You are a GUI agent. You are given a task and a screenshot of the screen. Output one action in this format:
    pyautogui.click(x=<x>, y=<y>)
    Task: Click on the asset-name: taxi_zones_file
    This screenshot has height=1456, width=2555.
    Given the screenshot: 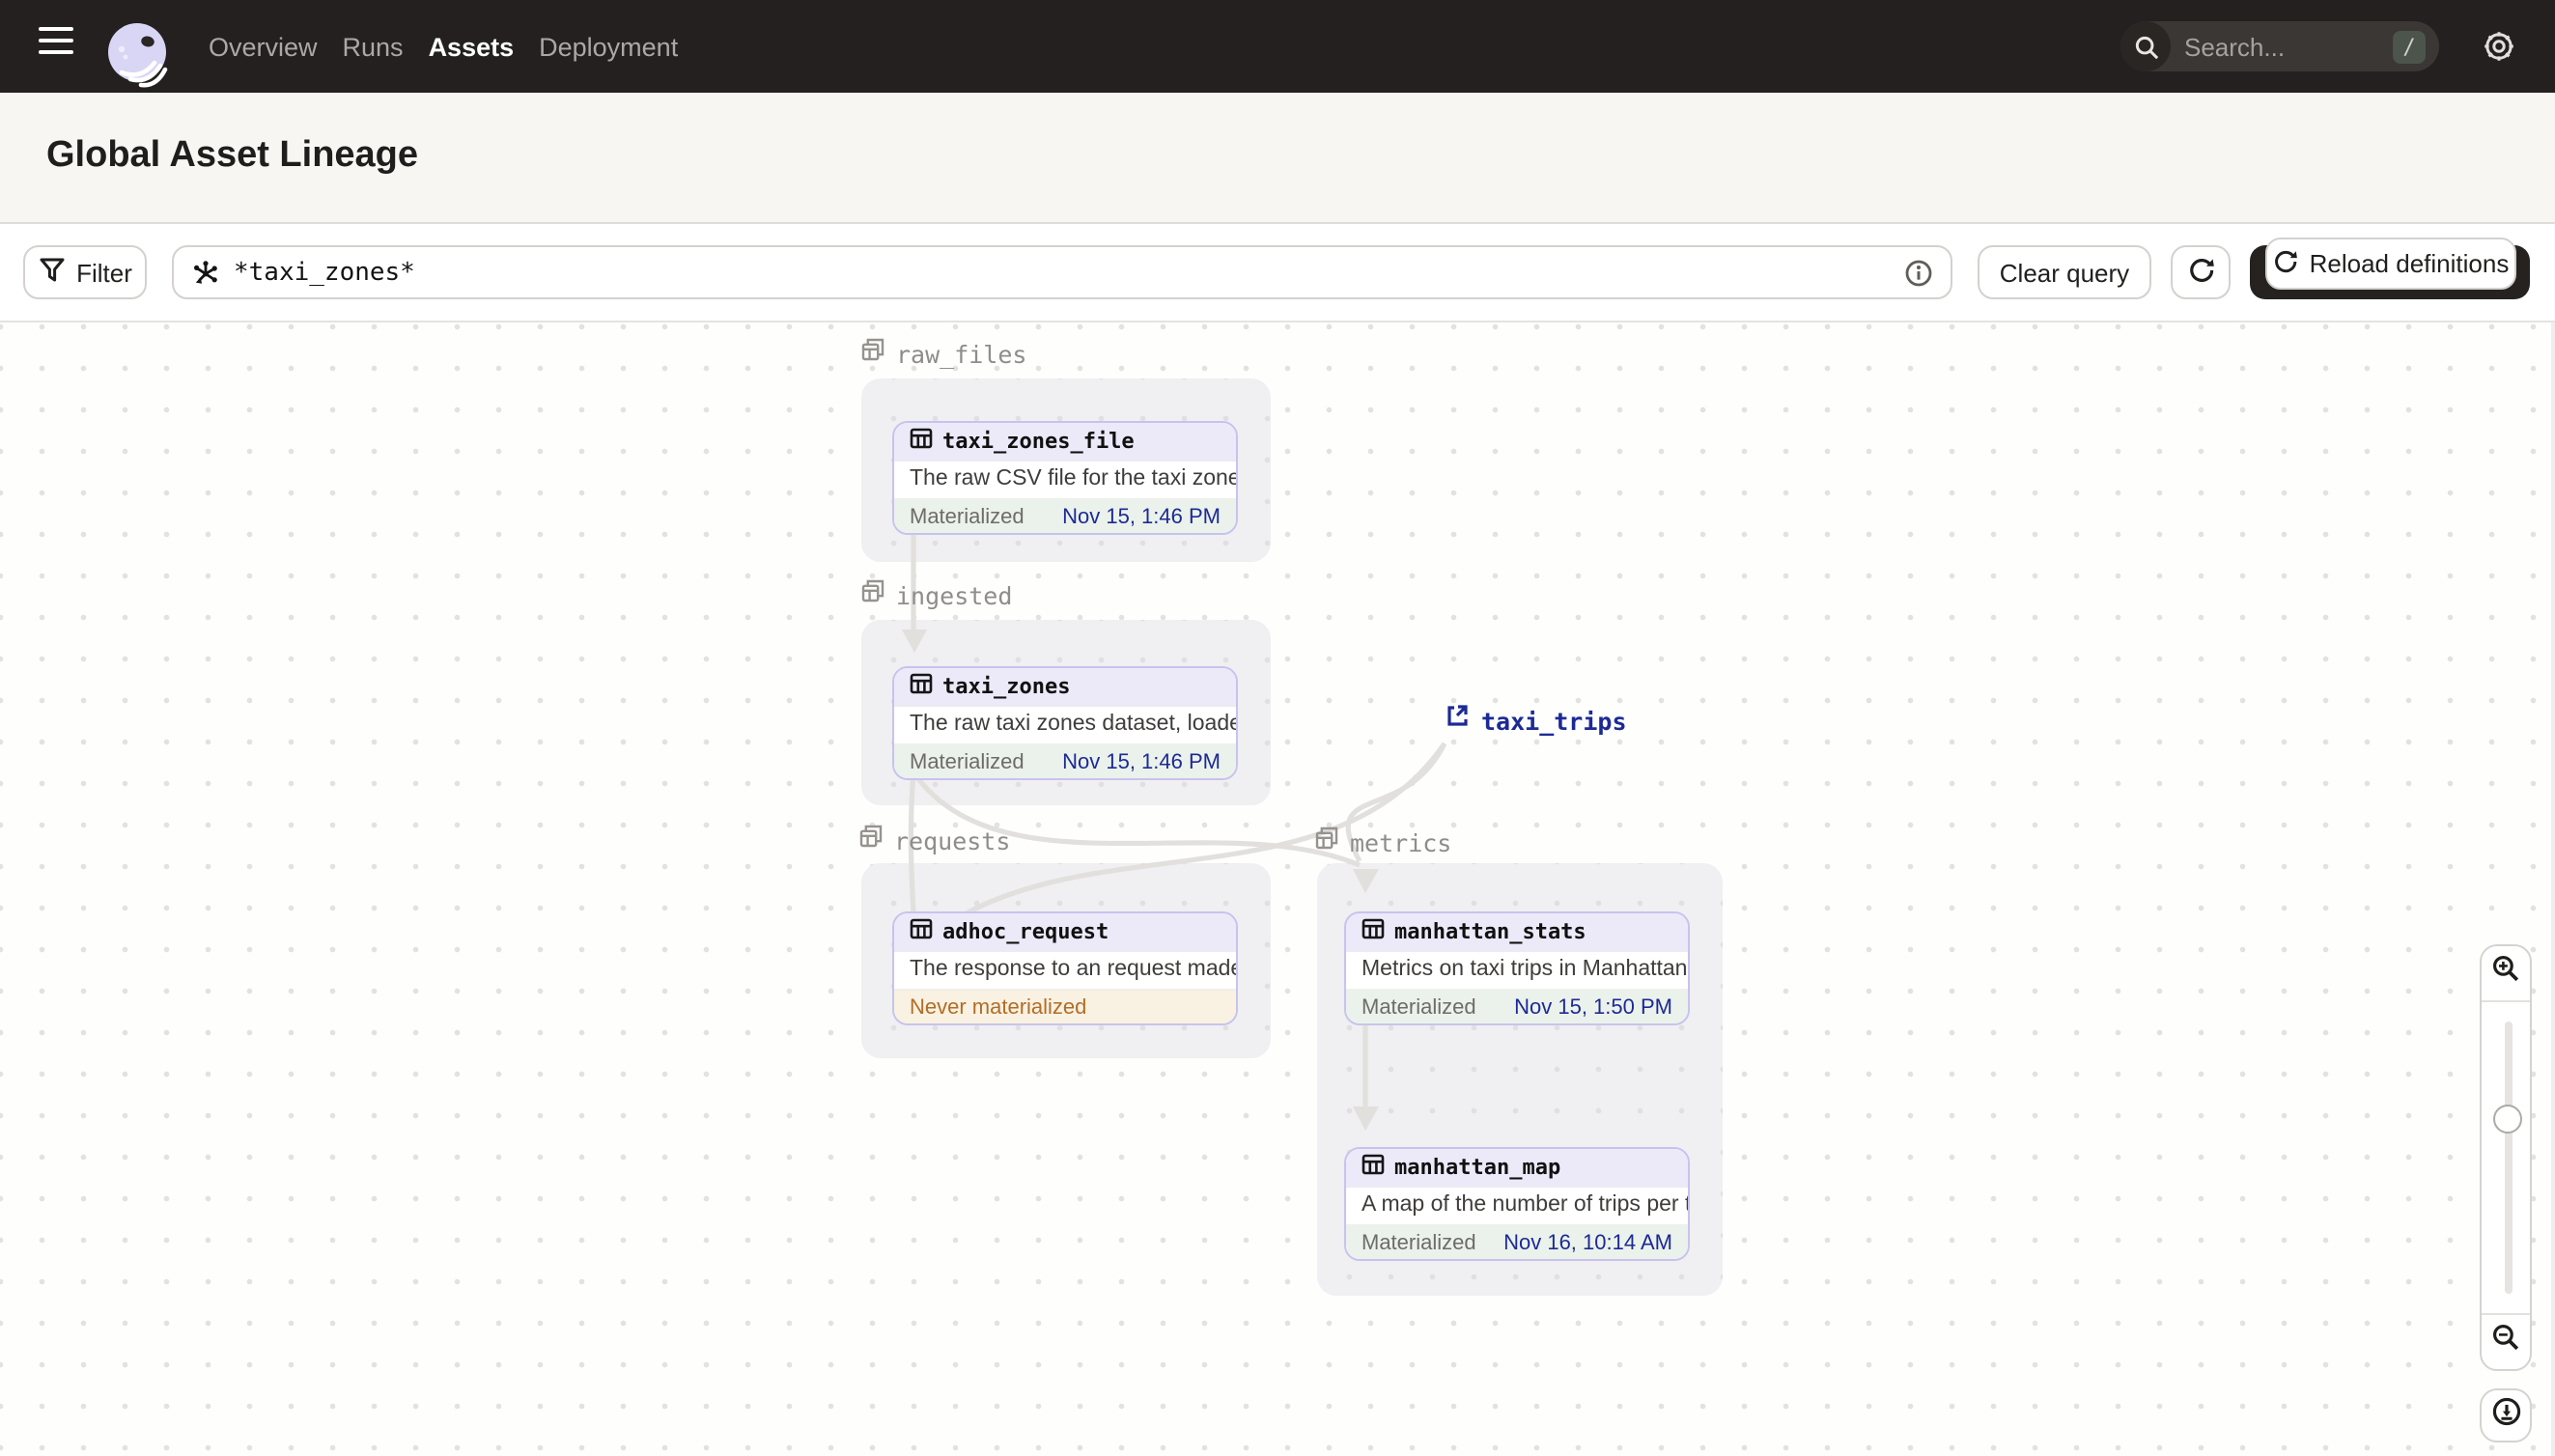 What is the action you would take?
    pyautogui.click(x=1038, y=442)
    